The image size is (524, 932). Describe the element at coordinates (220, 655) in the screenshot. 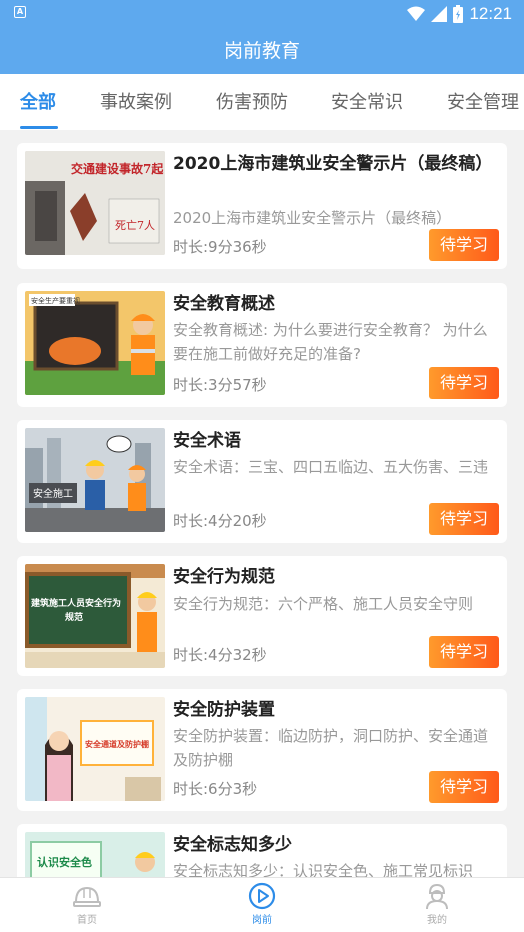

I see `course-duration: 时长:4分32秒` at that location.